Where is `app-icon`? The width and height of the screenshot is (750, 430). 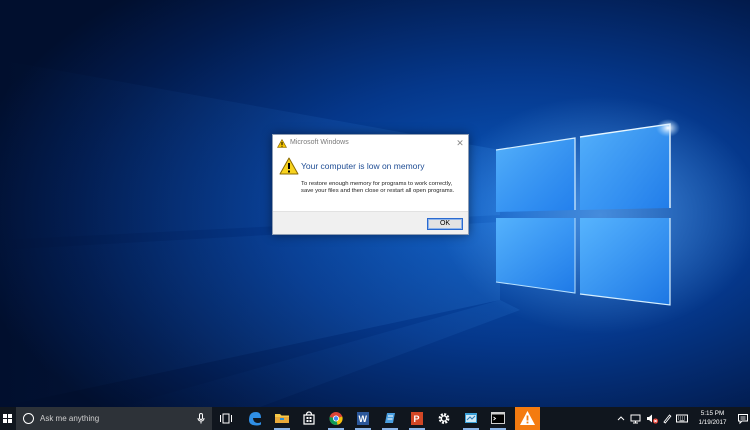 app-icon is located at coordinates (390, 418).